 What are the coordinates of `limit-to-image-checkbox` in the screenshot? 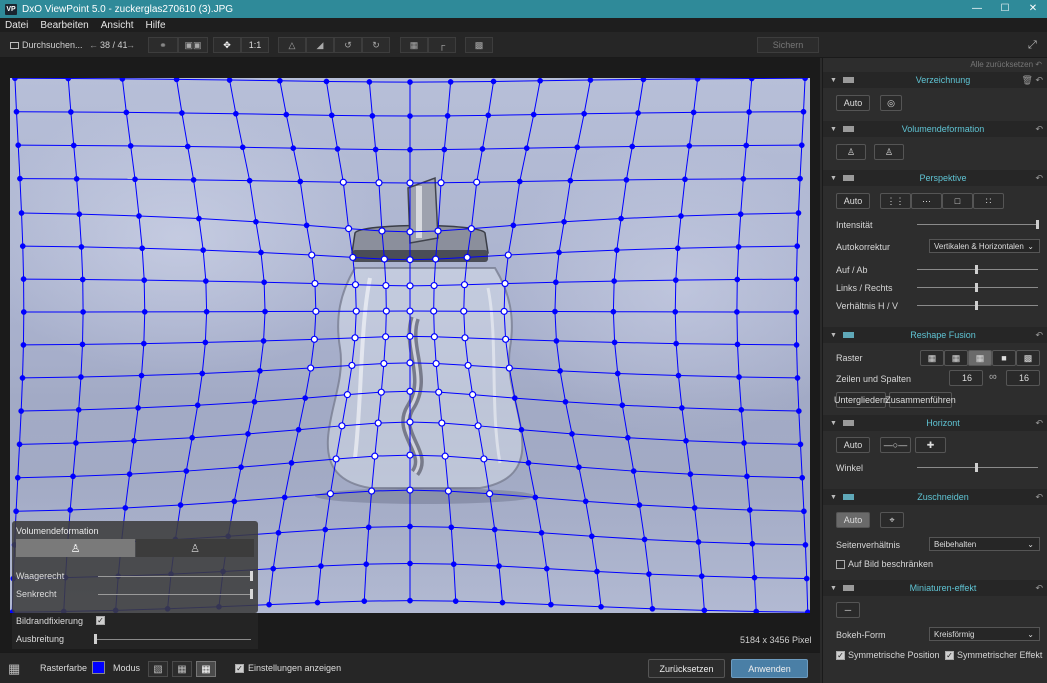 It's located at (840, 564).